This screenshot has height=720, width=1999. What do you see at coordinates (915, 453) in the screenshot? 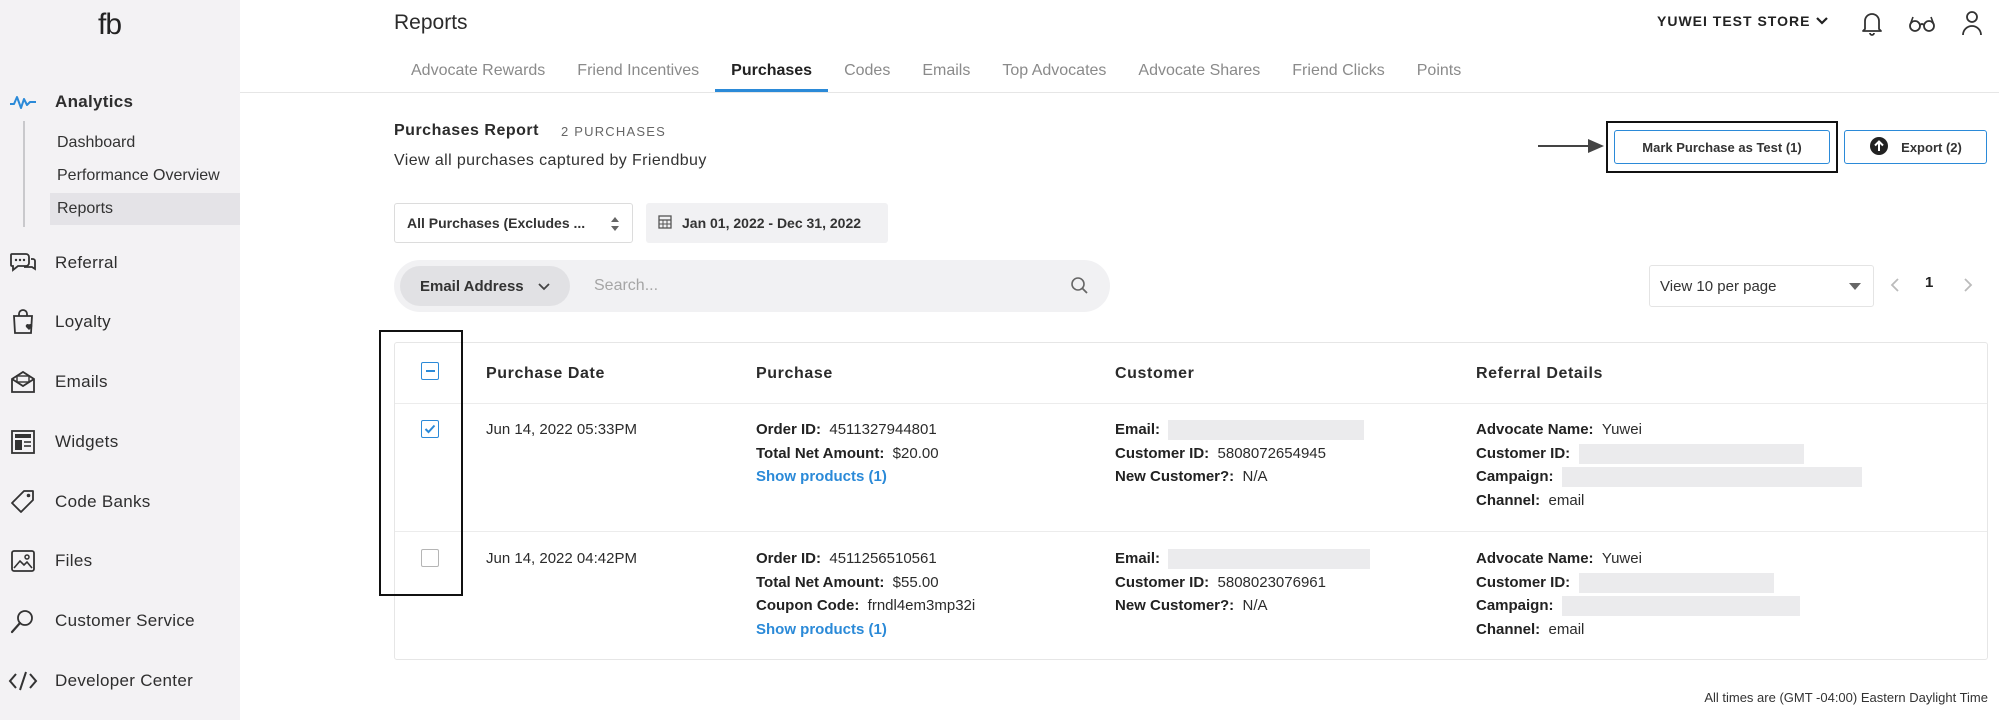
I see `net-amount-value: $20.00` at bounding box center [915, 453].